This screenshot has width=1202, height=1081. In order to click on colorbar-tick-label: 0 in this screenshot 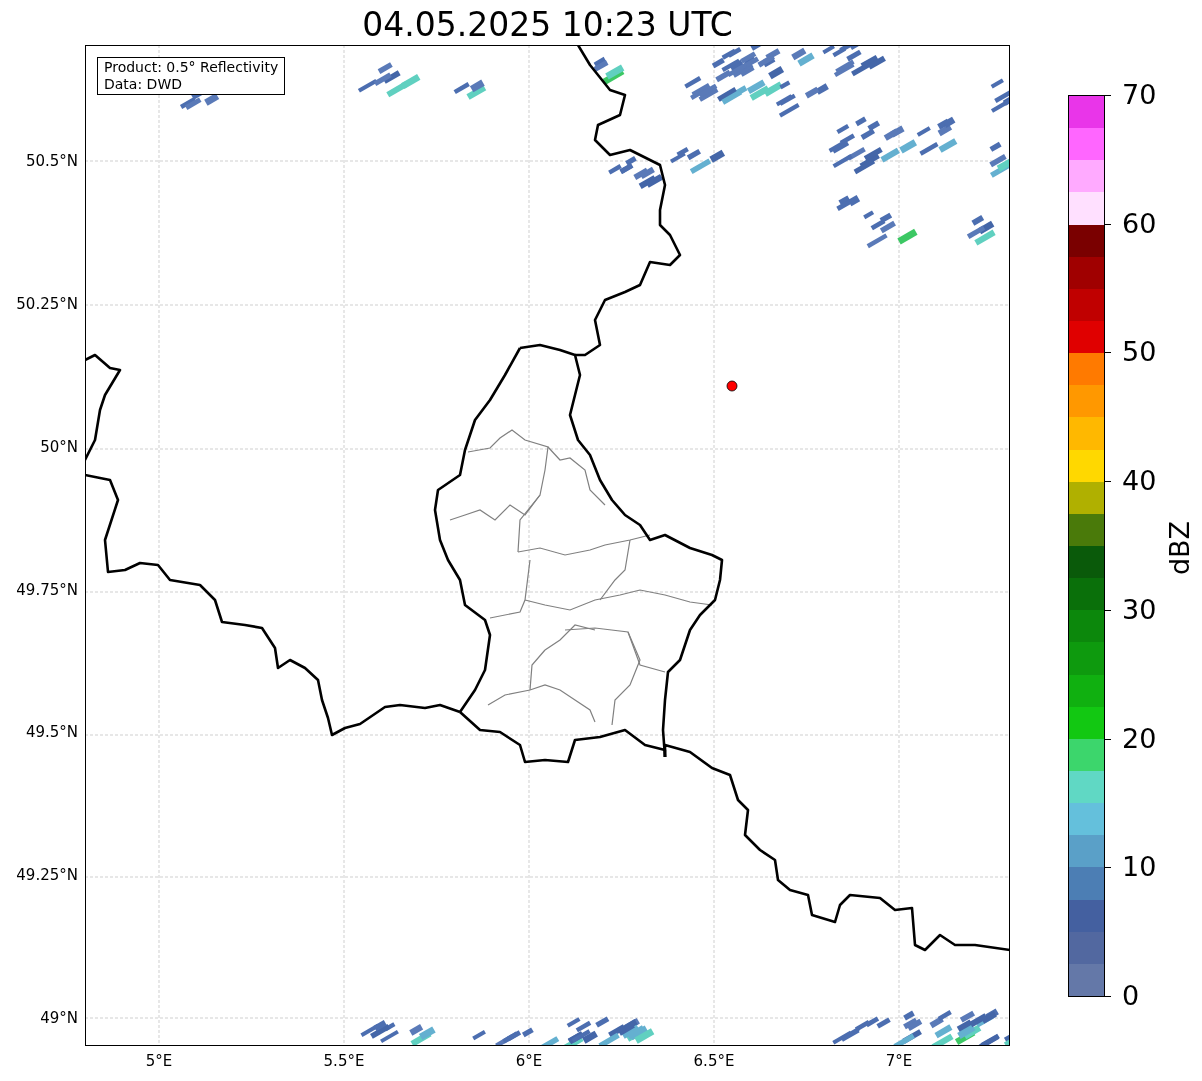, I will do `click(1131, 996)`.